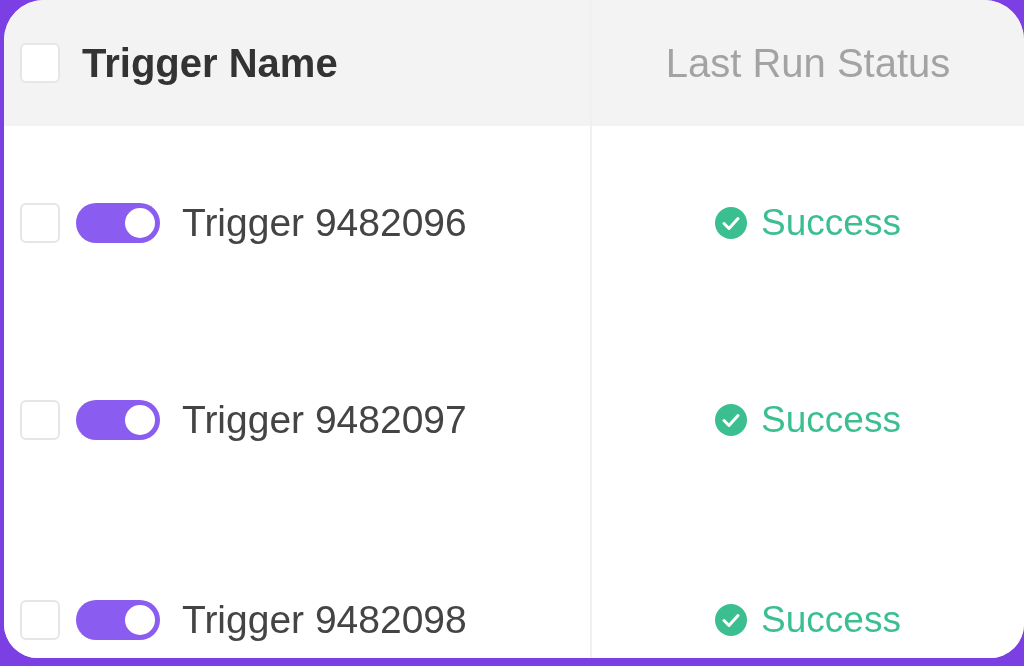  Describe the element at coordinates (324, 620) in the screenshot. I see `trigger-name: Trigger 9482098` at that location.